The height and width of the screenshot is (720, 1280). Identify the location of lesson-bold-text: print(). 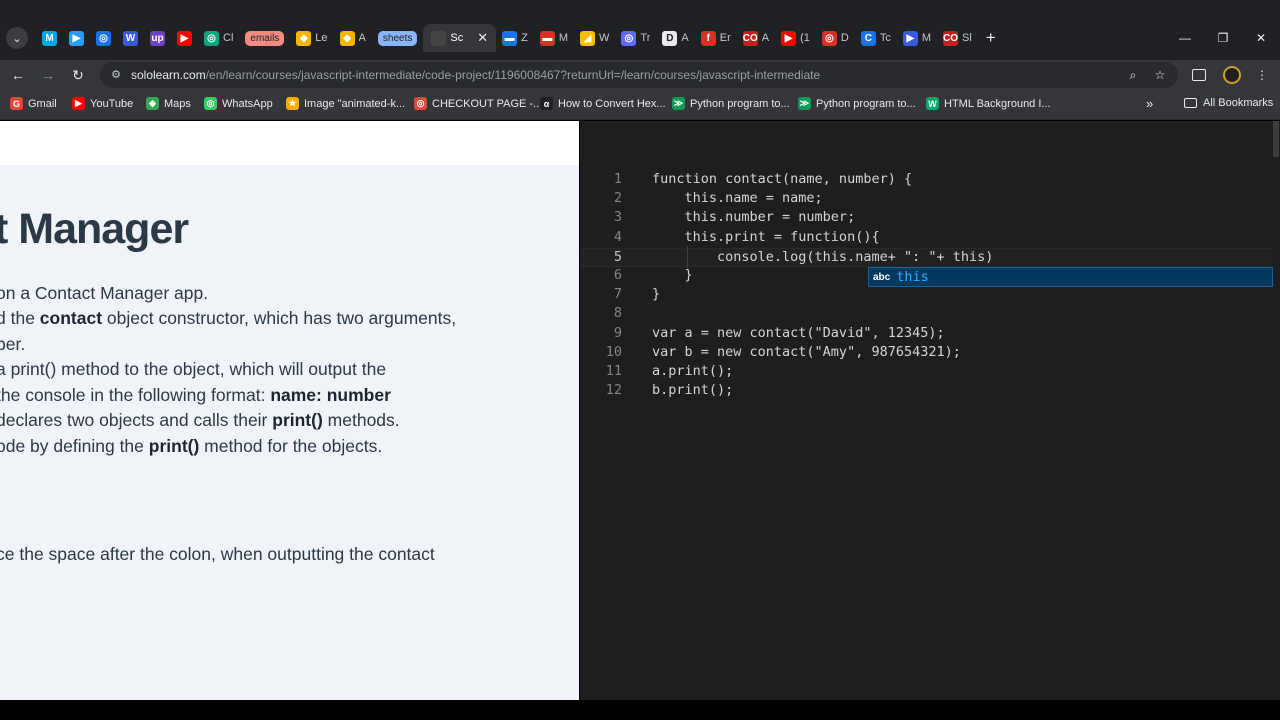
(297, 420).